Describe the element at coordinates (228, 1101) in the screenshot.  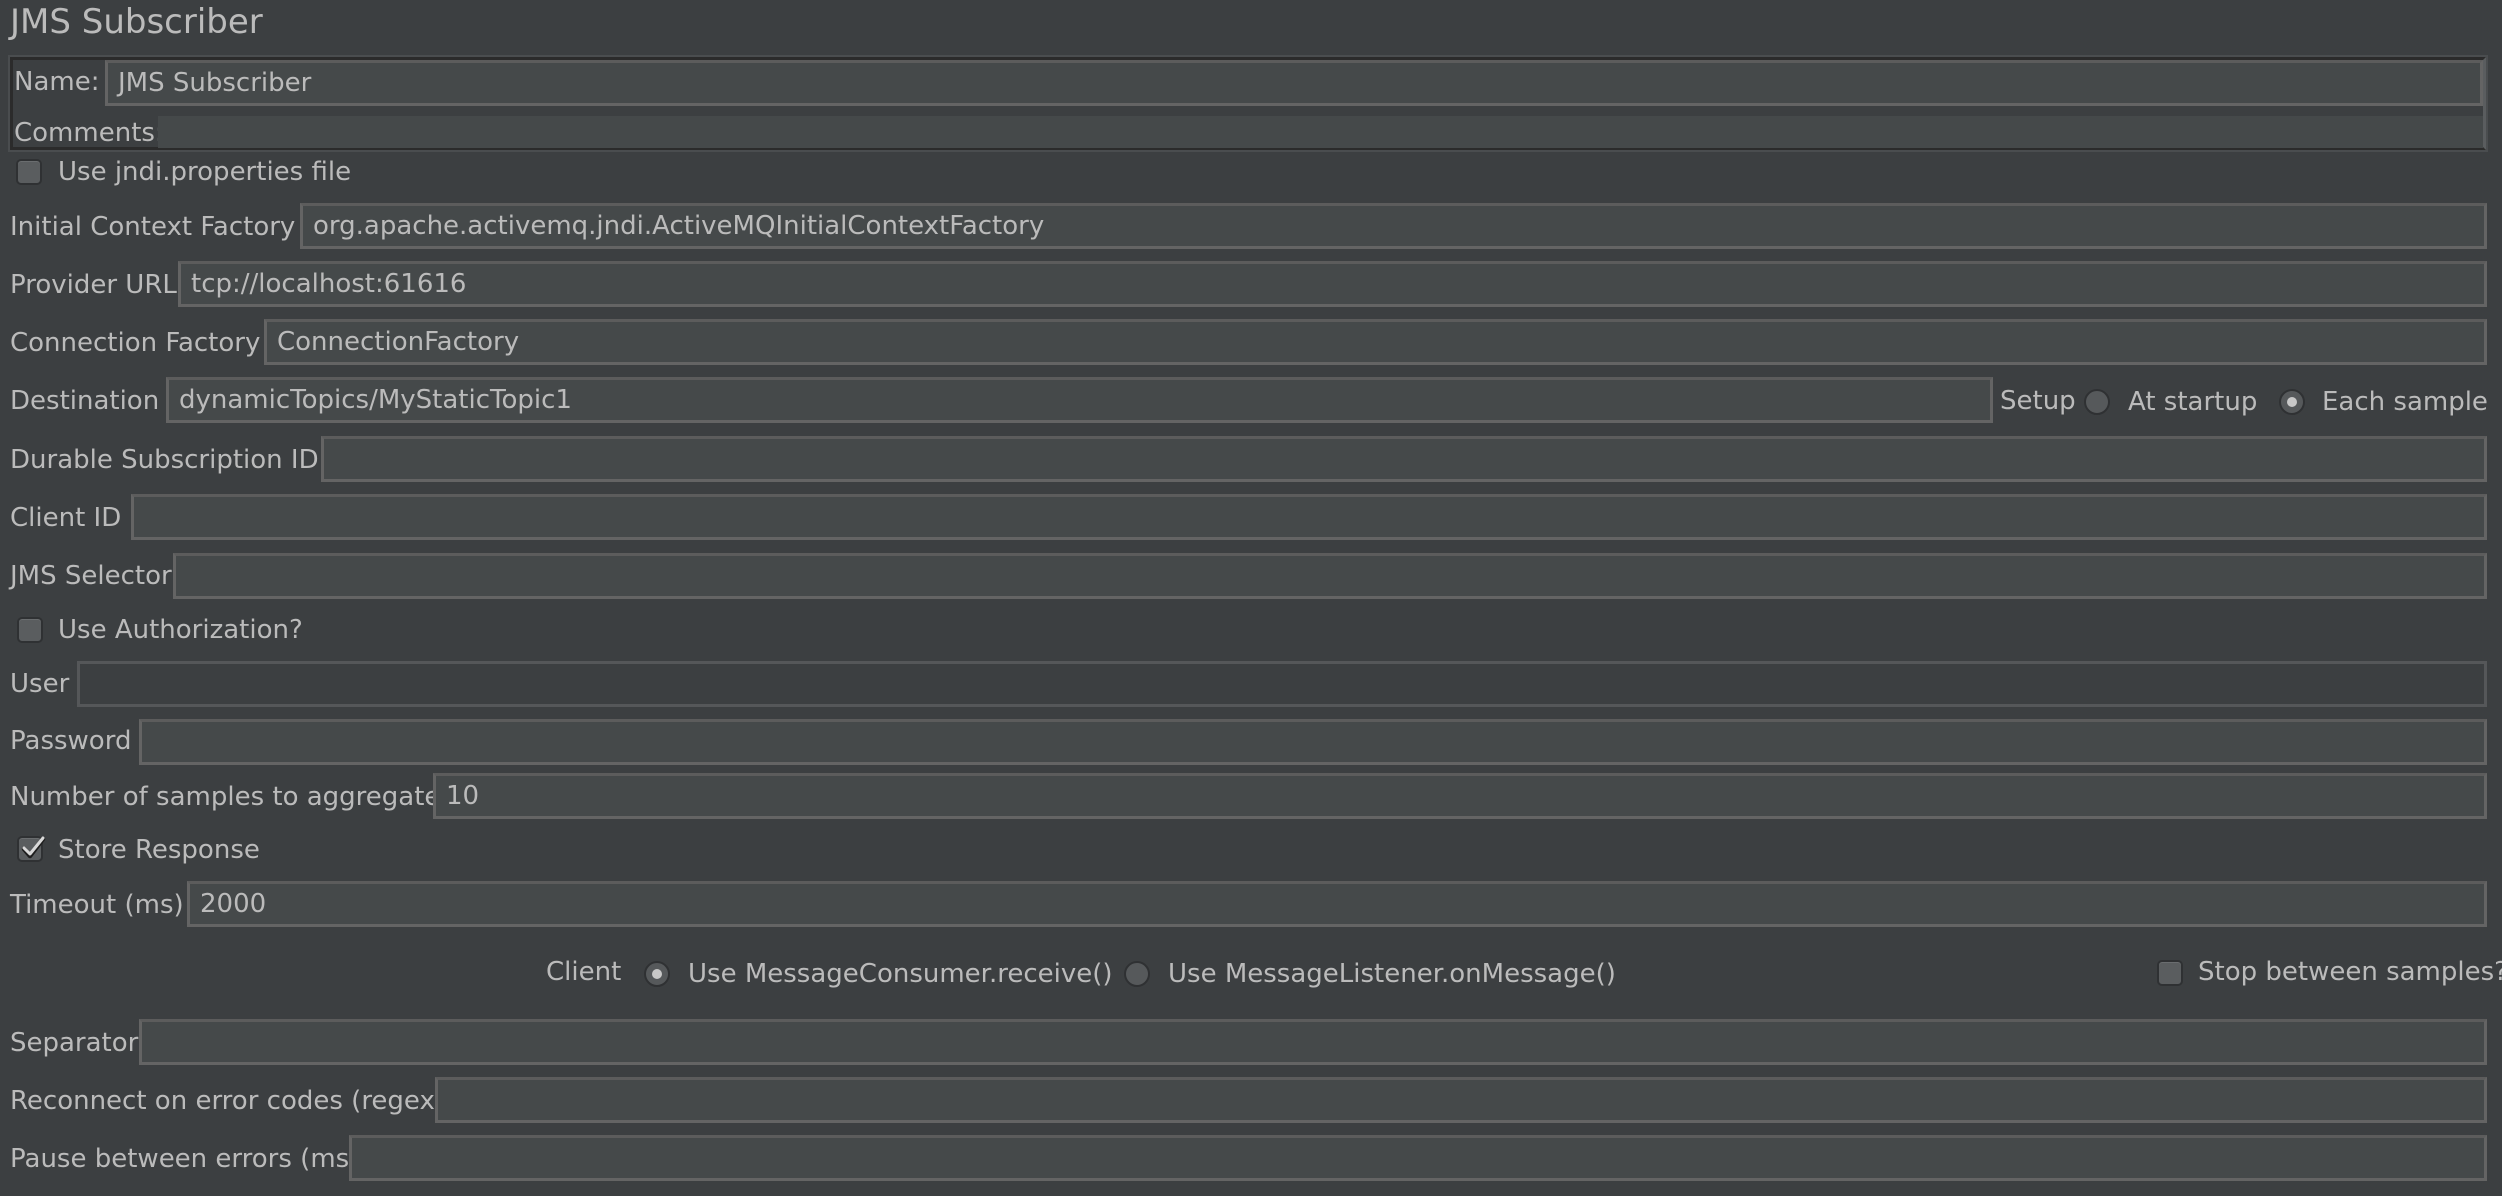
I see `reconnect-on-error-codes-label: Reconnect on error codes (regex)` at that location.